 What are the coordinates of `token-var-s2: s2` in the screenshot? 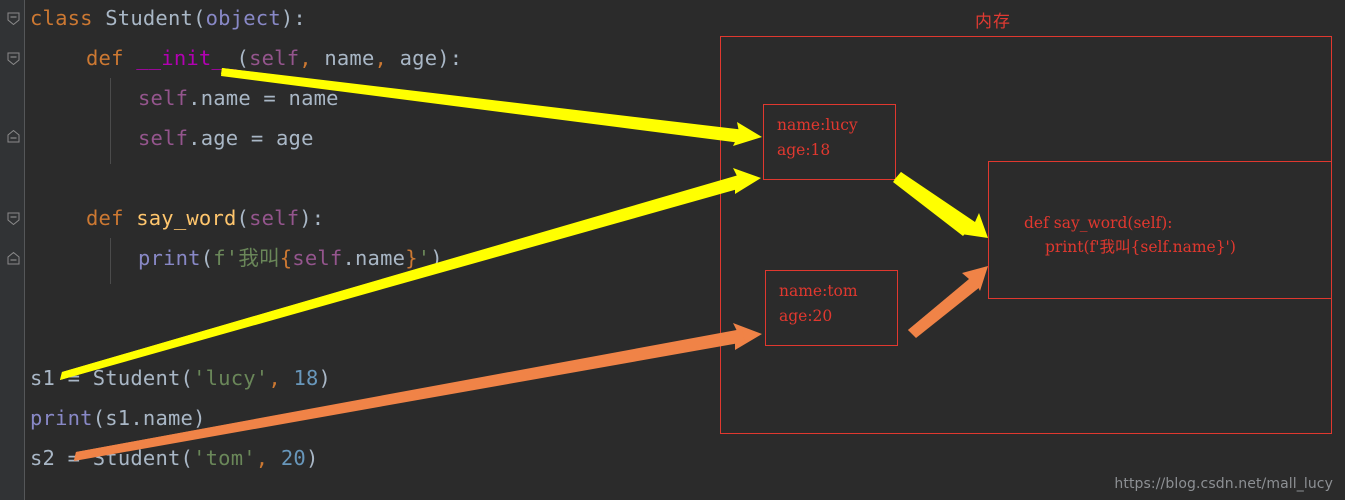 It's located at (43, 458).